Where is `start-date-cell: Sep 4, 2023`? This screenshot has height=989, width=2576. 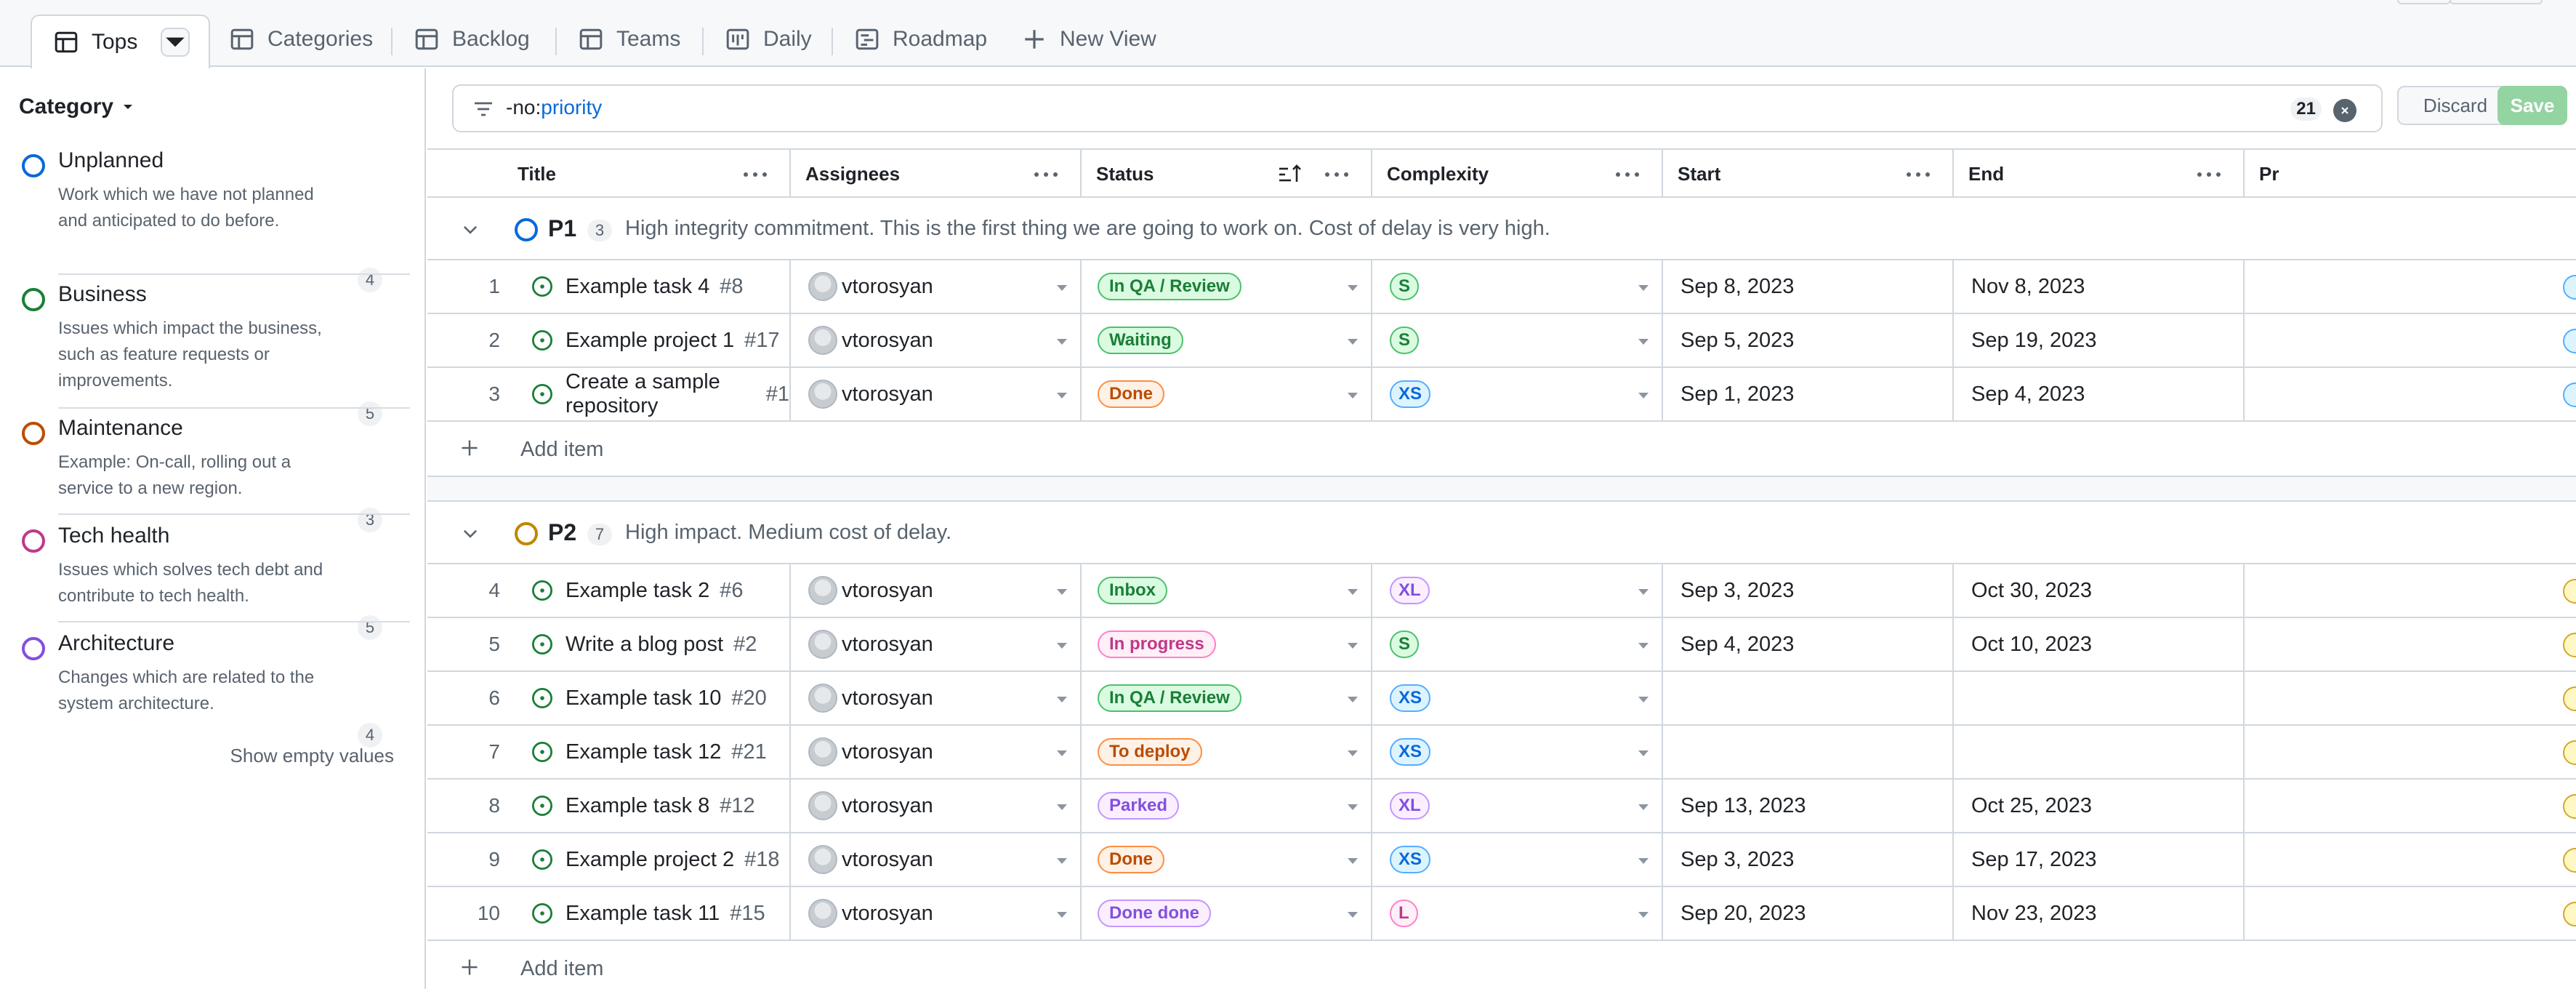
start-date-cell: Sep 4, 2023 is located at coordinates (1808, 644).